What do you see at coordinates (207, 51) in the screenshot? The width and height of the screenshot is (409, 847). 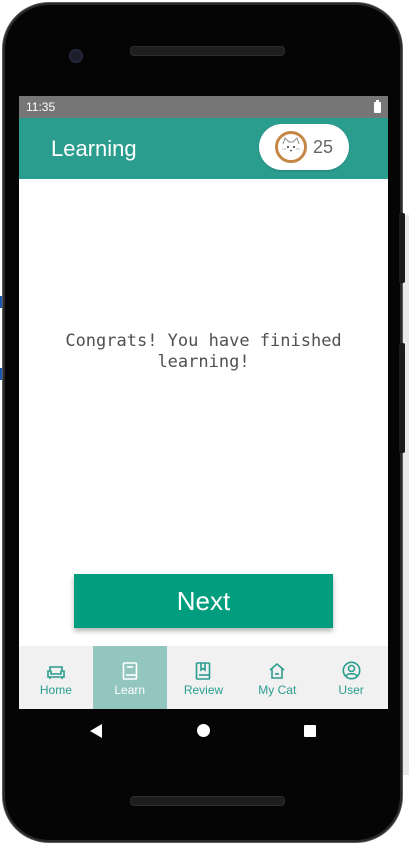 I see `top-speaker` at bounding box center [207, 51].